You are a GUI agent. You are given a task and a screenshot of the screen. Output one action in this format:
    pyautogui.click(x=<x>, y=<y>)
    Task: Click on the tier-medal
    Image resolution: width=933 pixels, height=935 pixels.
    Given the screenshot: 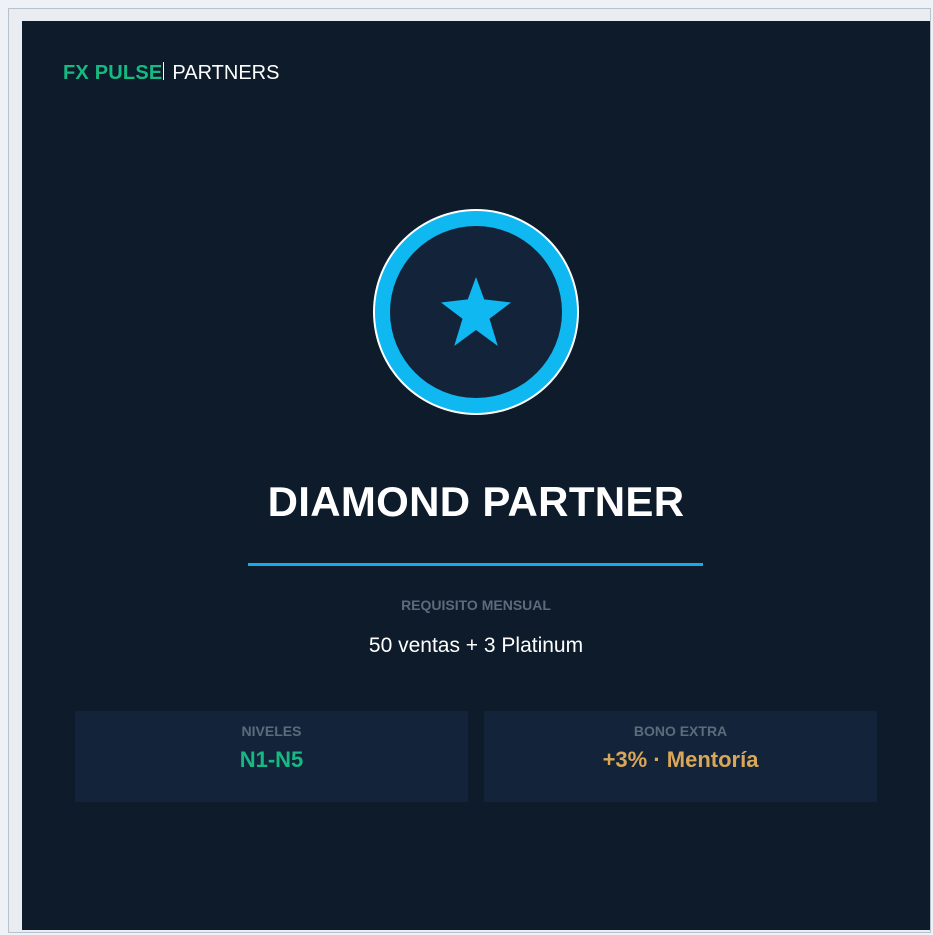 What is the action you would take?
    pyautogui.click(x=476, y=312)
    